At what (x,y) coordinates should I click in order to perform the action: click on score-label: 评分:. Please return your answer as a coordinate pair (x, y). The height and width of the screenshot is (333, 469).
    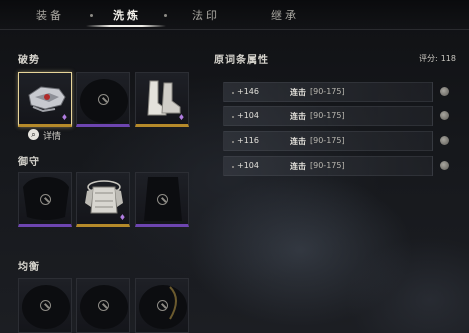
    Looking at the image, I should click on (428, 58).